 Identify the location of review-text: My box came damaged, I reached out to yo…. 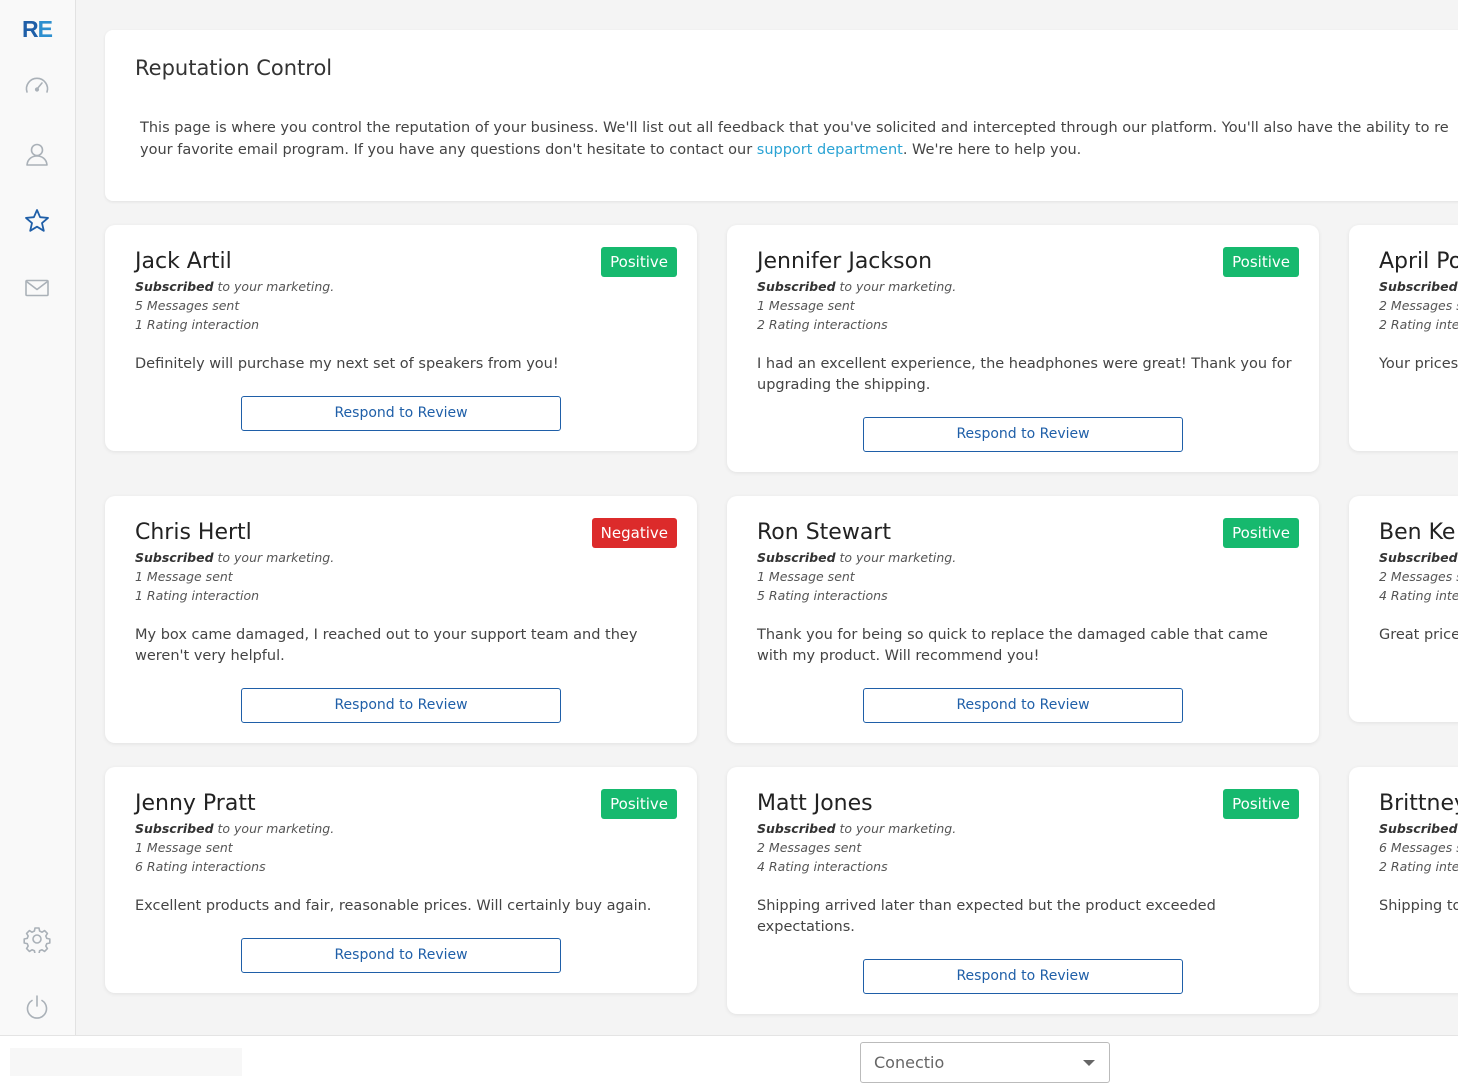
(386, 645).